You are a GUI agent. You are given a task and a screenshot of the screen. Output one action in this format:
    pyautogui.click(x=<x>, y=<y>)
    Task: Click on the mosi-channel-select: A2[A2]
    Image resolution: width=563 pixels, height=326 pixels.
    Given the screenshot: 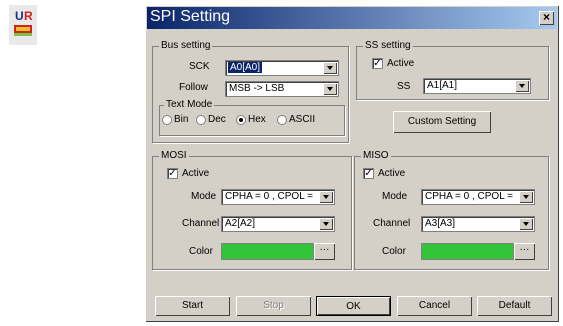 What is the action you would take?
    pyautogui.click(x=278, y=224)
    